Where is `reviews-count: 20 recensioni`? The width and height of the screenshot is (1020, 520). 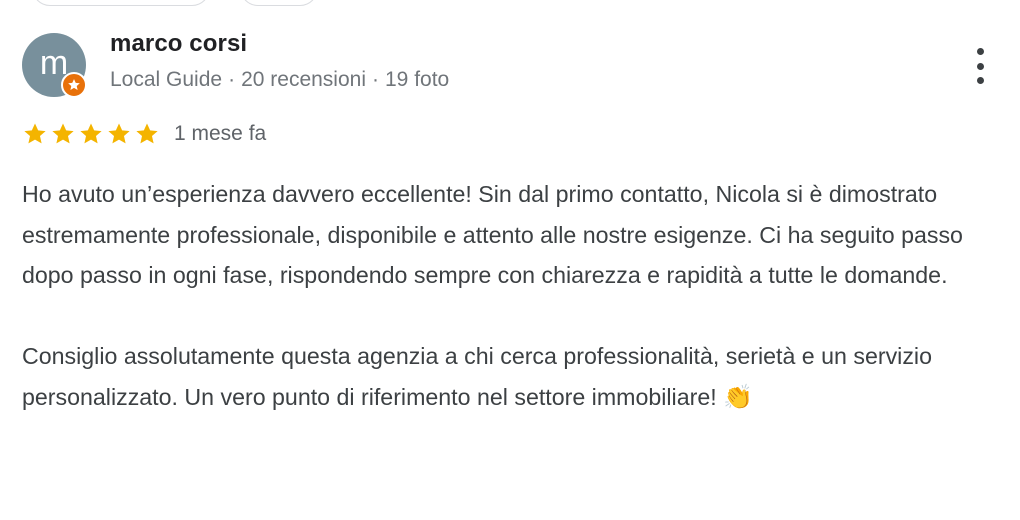 reviews-count: 20 recensioni is located at coordinates (303, 79).